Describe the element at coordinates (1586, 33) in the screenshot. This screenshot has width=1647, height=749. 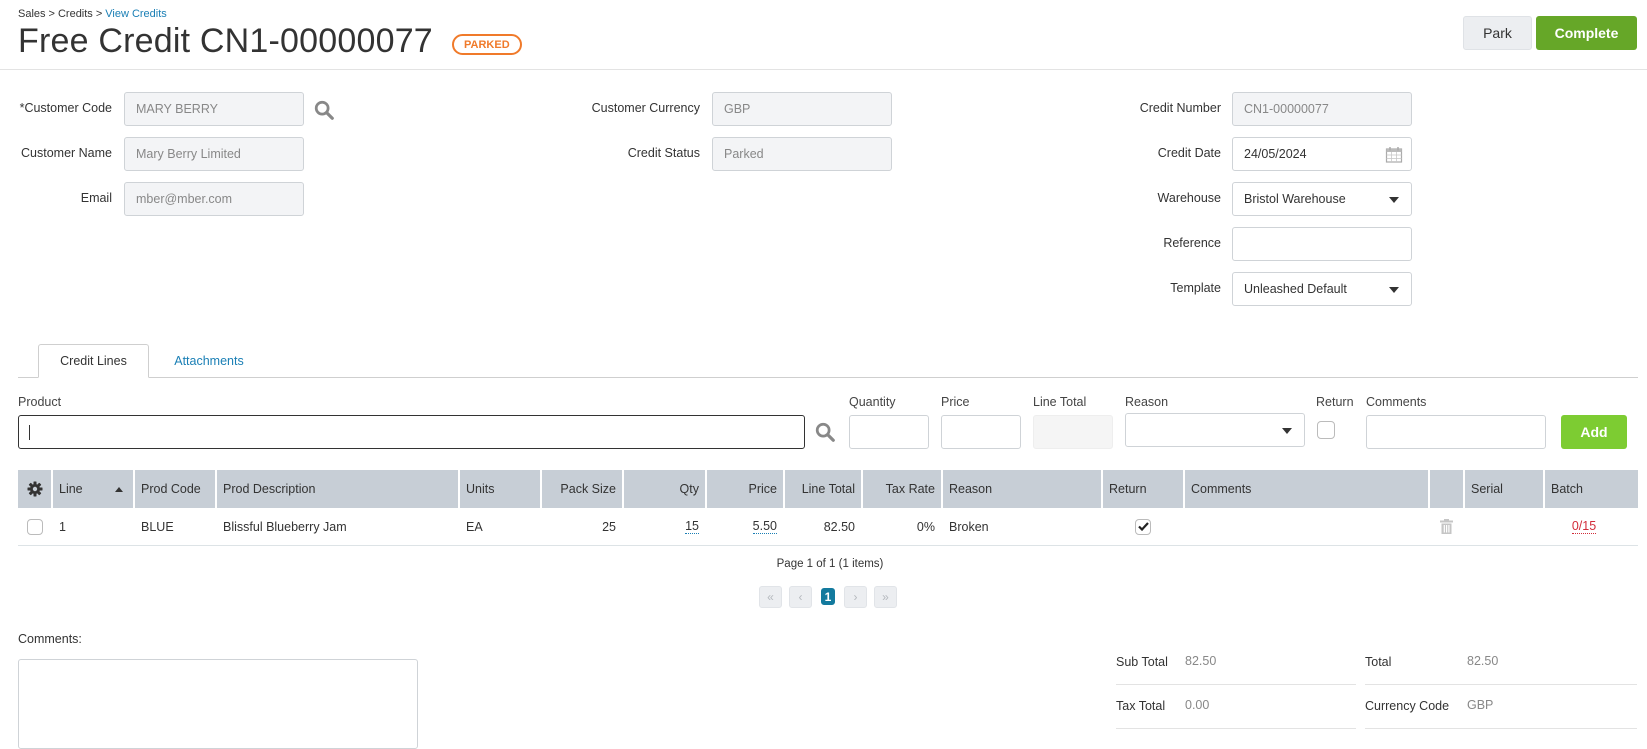
I see `complete-button: Complete` at that location.